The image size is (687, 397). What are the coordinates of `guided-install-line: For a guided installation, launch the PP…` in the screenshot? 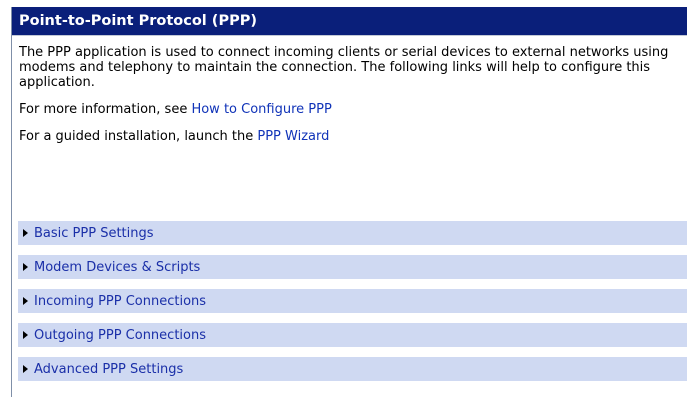 It's located at (349, 136).